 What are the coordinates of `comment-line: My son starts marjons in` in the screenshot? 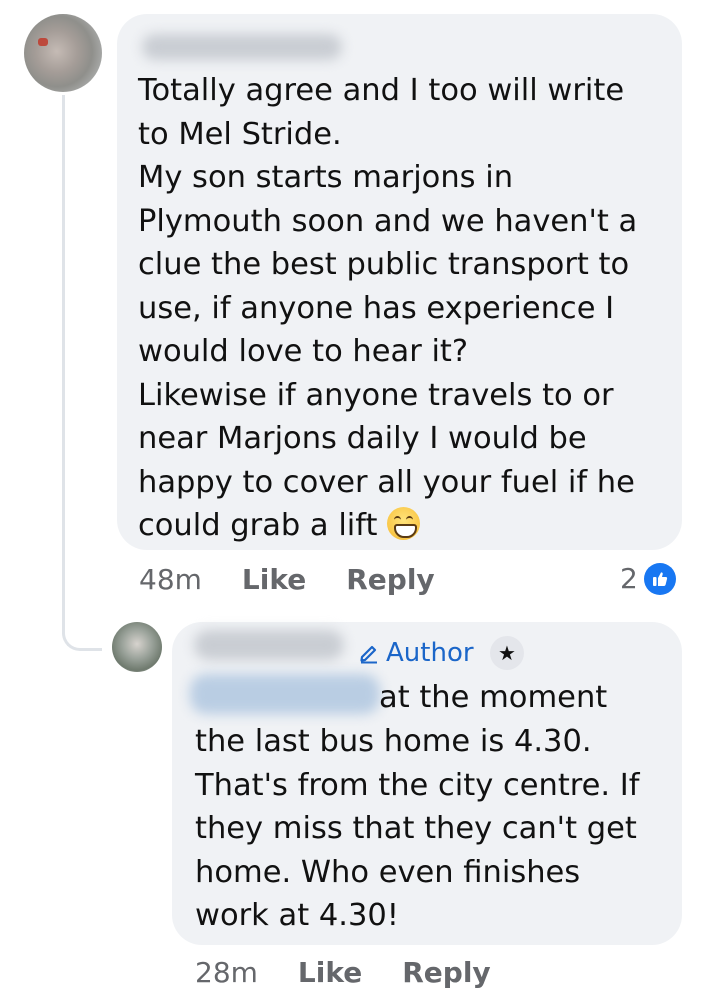 It's located at (326, 177).